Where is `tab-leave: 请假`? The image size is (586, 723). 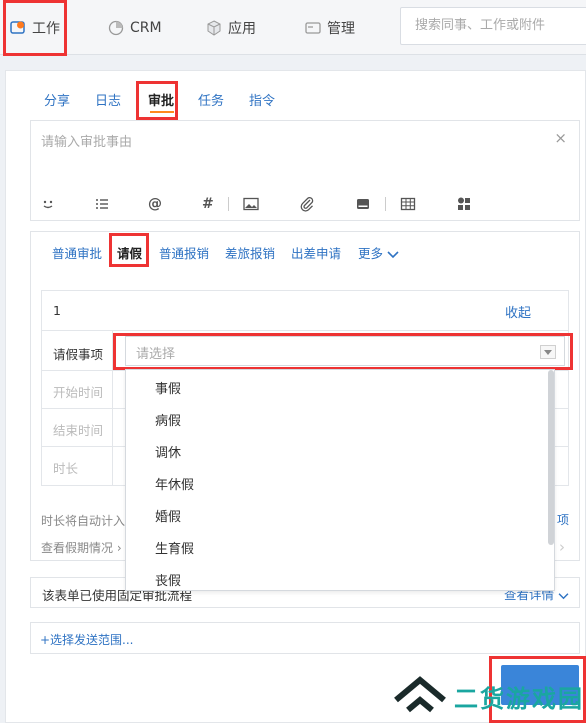 tab-leave: 请假 is located at coordinates (129, 252).